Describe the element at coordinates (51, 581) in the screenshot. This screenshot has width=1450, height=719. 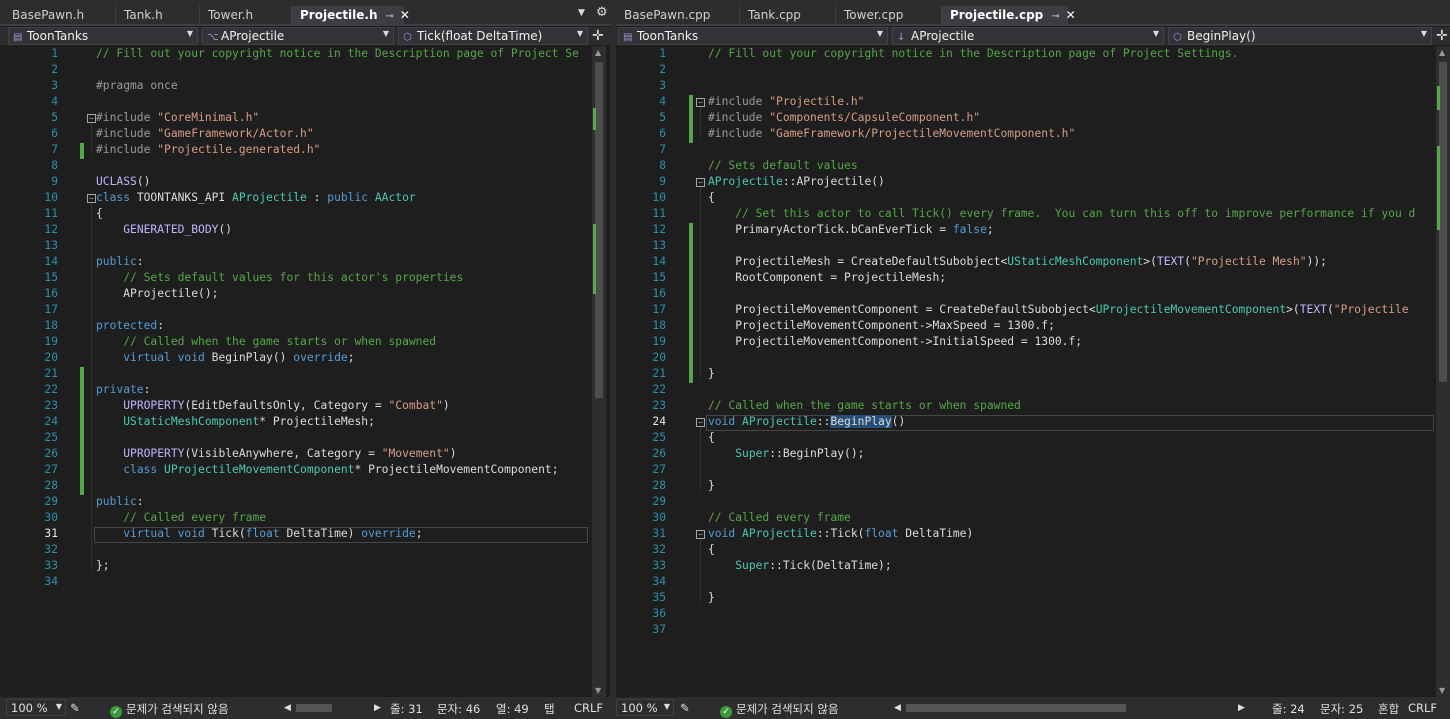
I see `line-number: 34` at that location.